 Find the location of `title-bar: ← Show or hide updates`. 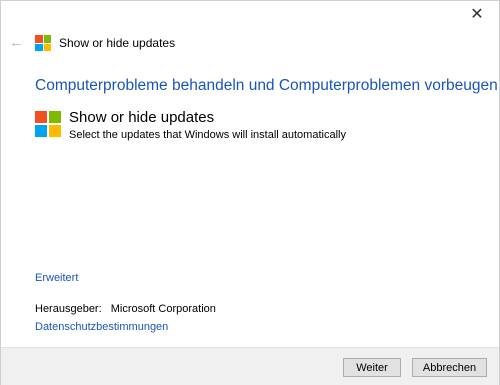

title-bar: ← Show or hide updates is located at coordinates (92, 43).